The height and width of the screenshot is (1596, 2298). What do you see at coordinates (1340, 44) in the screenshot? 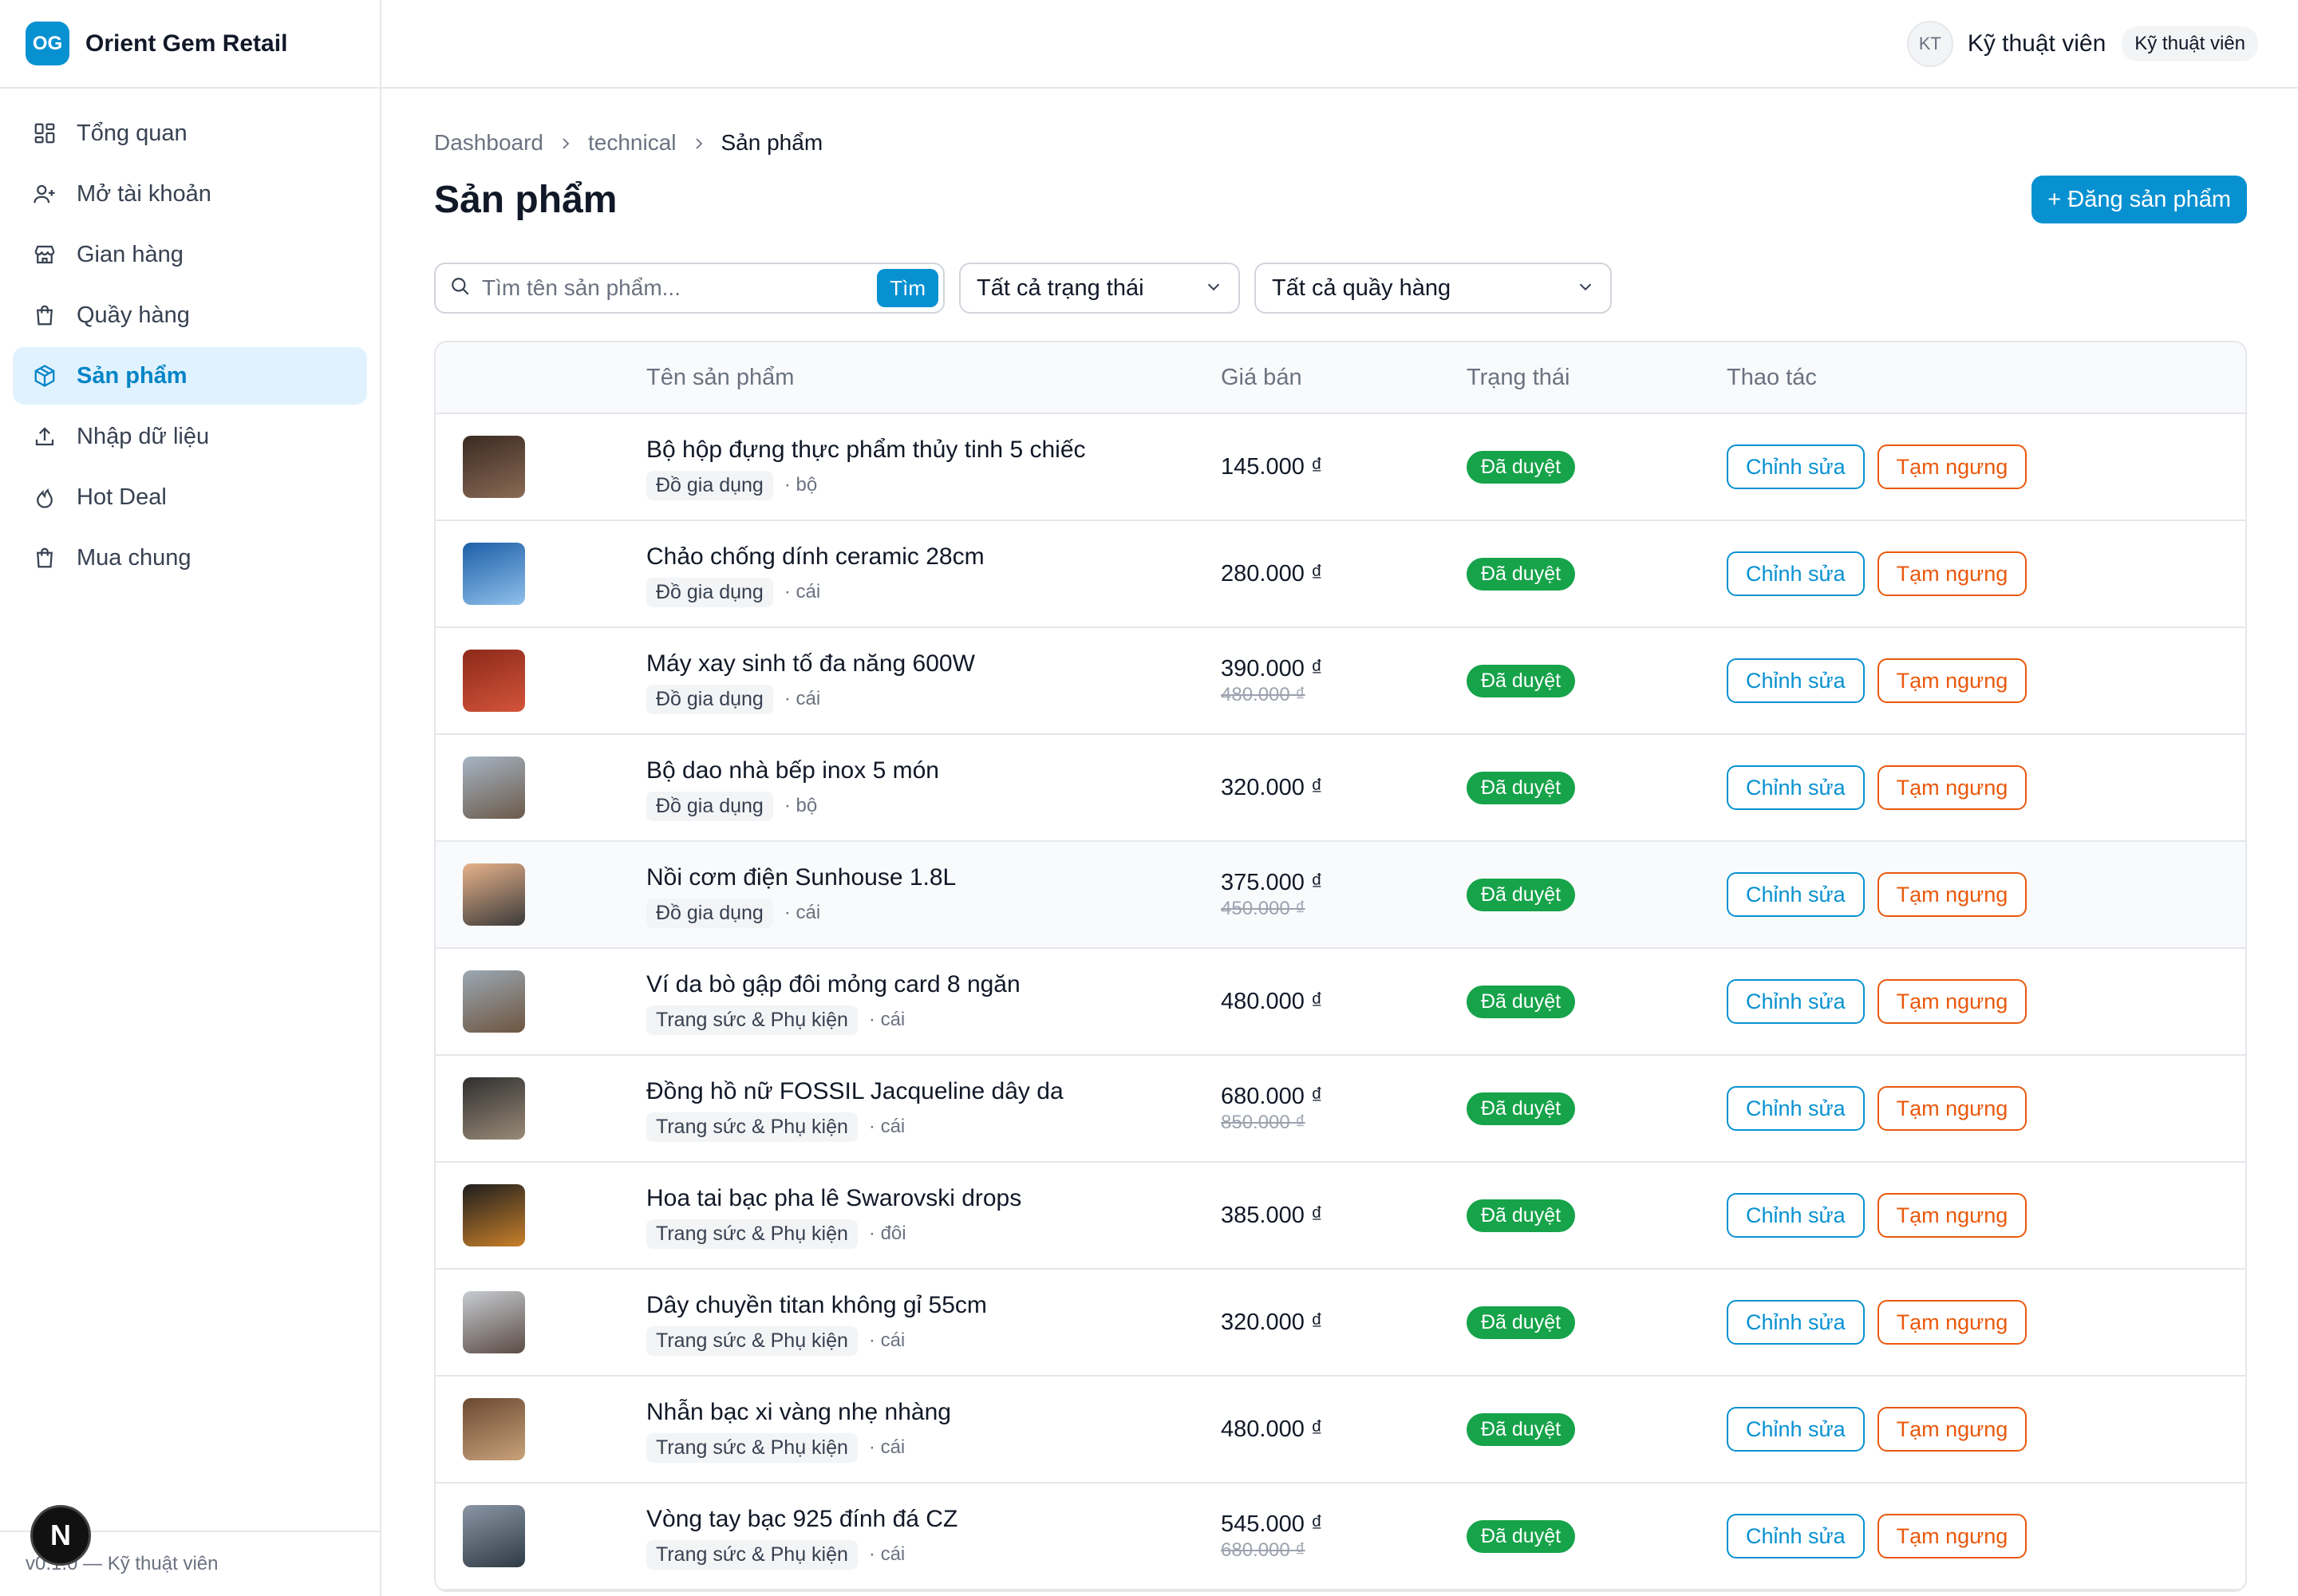
I see `top-header: KT Kỹ thuật viên Kỹ thuật viên` at bounding box center [1340, 44].